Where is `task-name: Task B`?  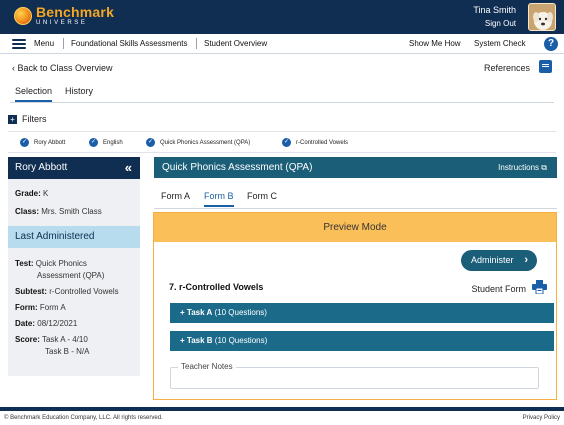
task-name: Task B is located at coordinates (199, 340).